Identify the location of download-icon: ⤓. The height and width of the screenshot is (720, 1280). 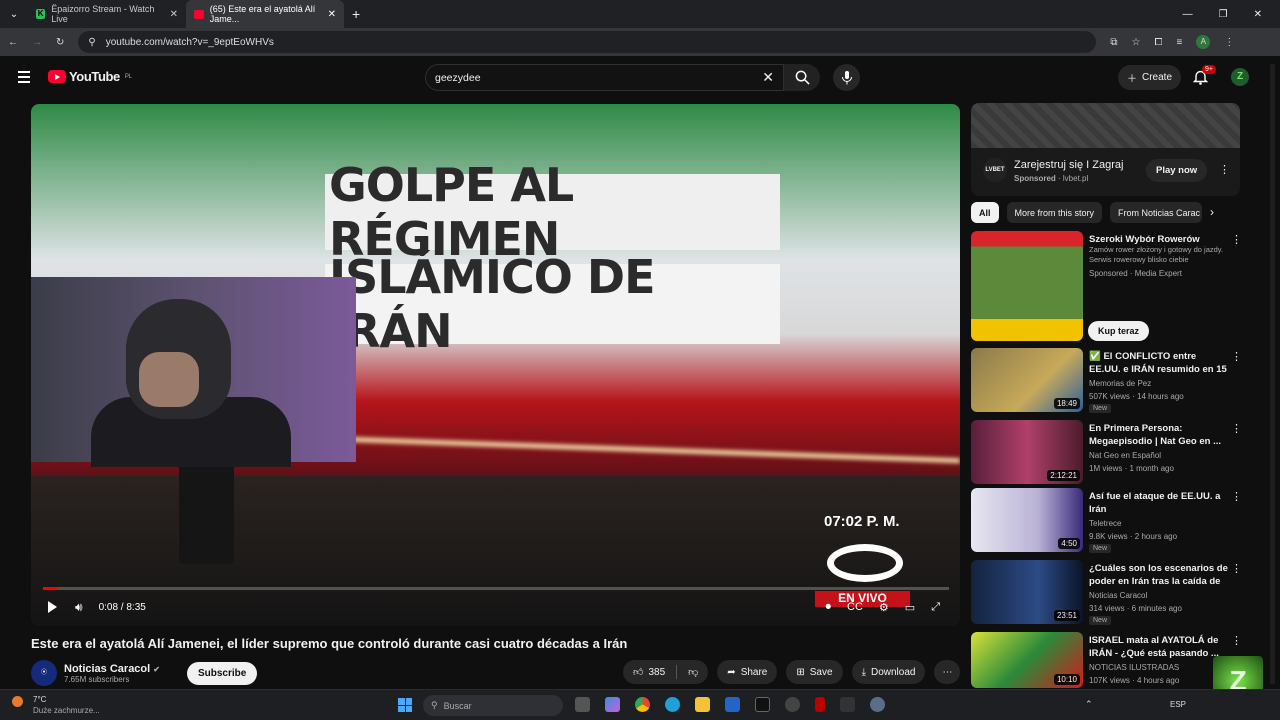
(863, 672).